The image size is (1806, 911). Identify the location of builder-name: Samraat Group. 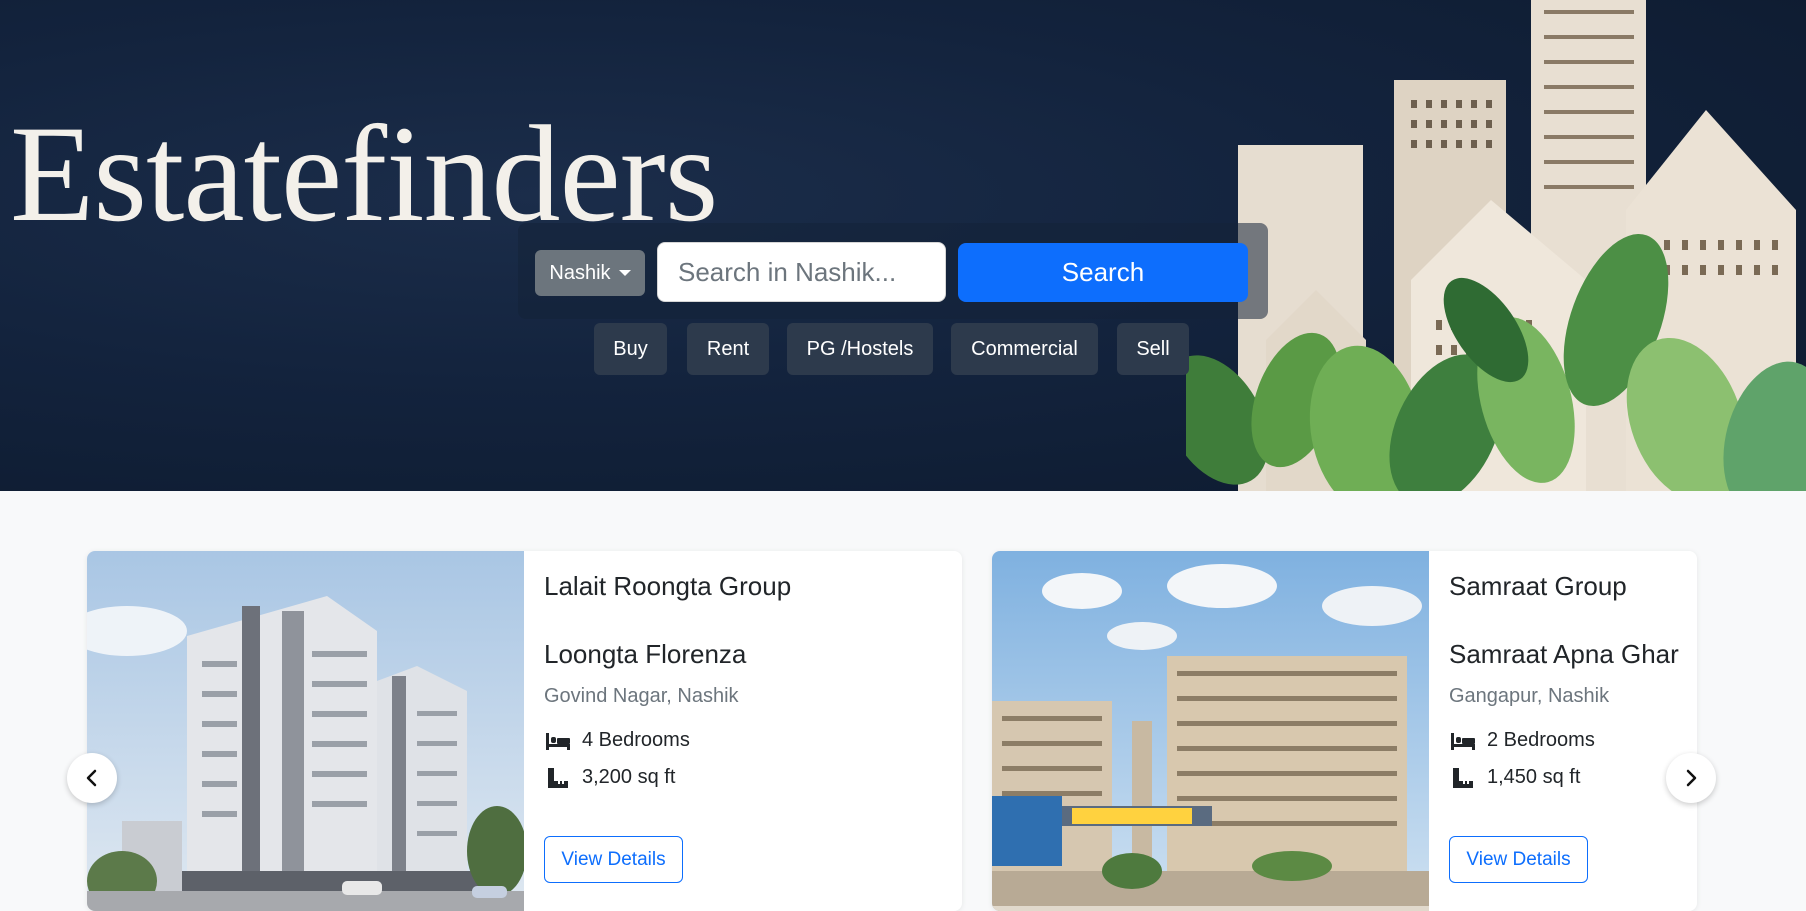
(1538, 586).